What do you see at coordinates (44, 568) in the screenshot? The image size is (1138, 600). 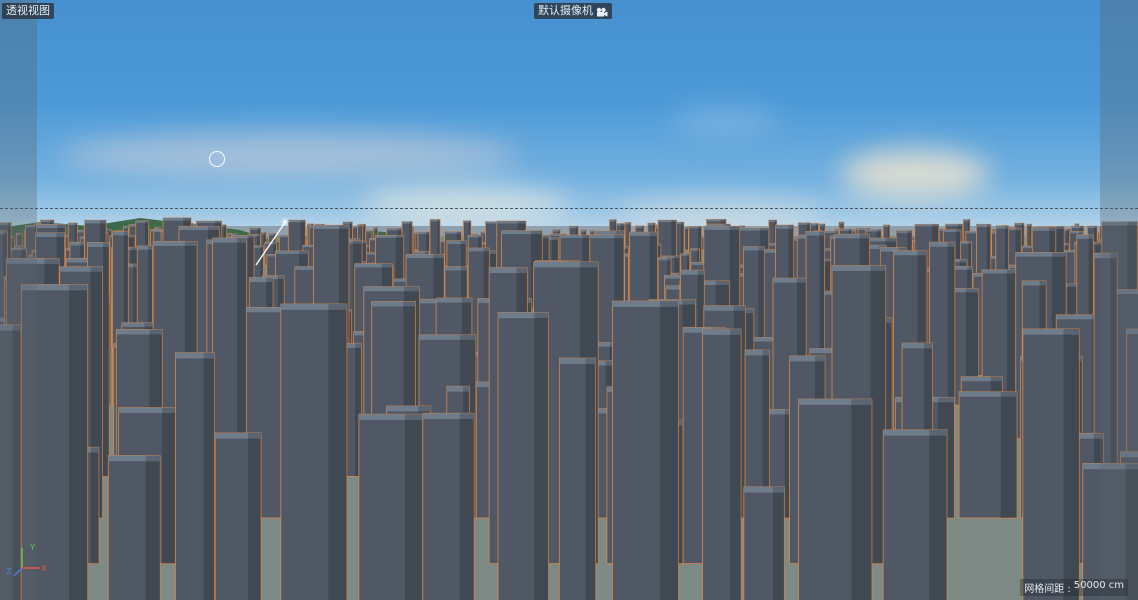 I see `x-axis-label: X` at bounding box center [44, 568].